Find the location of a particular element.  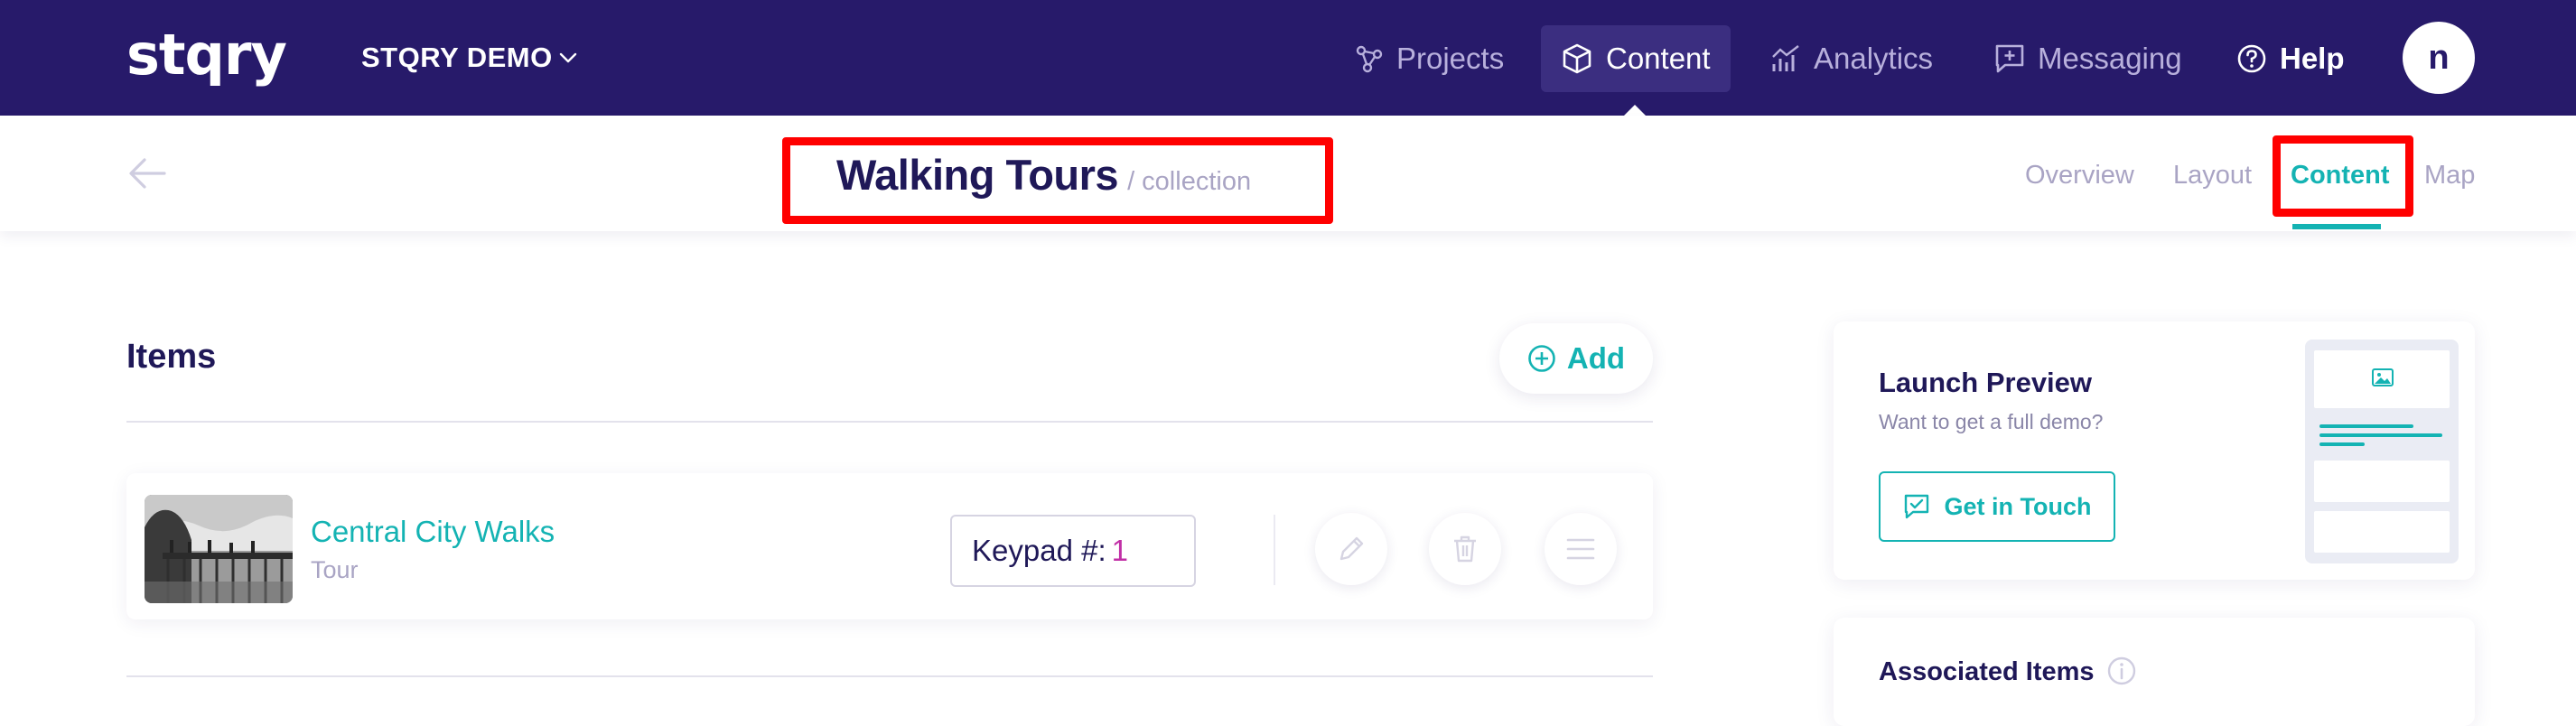

preview-image-block is located at coordinates (2382, 379).